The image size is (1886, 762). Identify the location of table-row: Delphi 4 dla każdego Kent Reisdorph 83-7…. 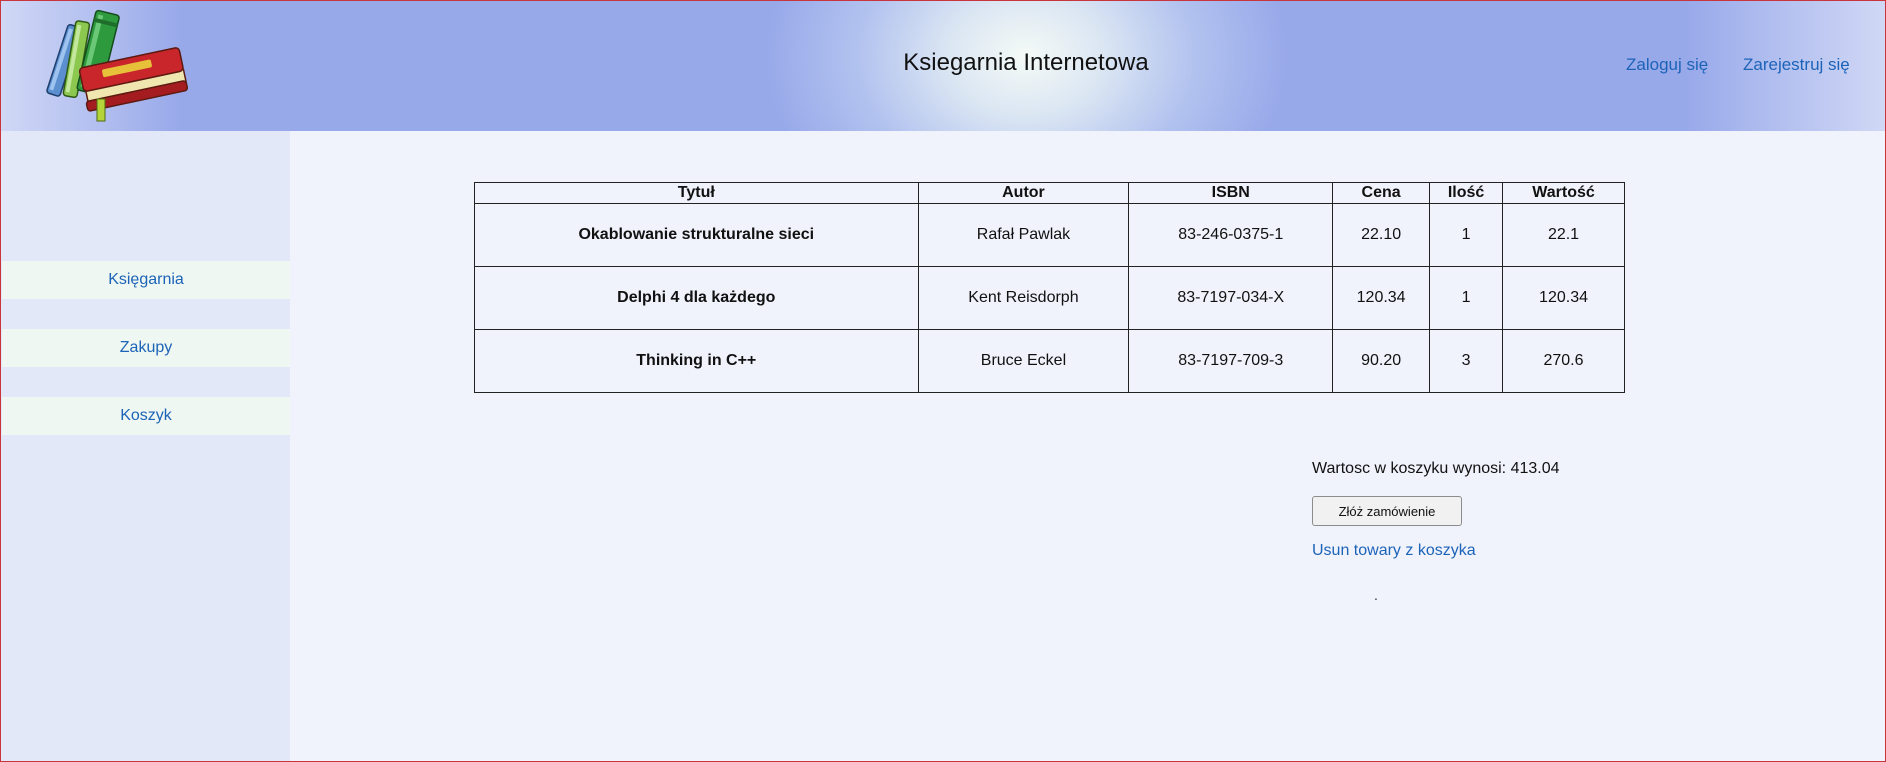
(1049, 298).